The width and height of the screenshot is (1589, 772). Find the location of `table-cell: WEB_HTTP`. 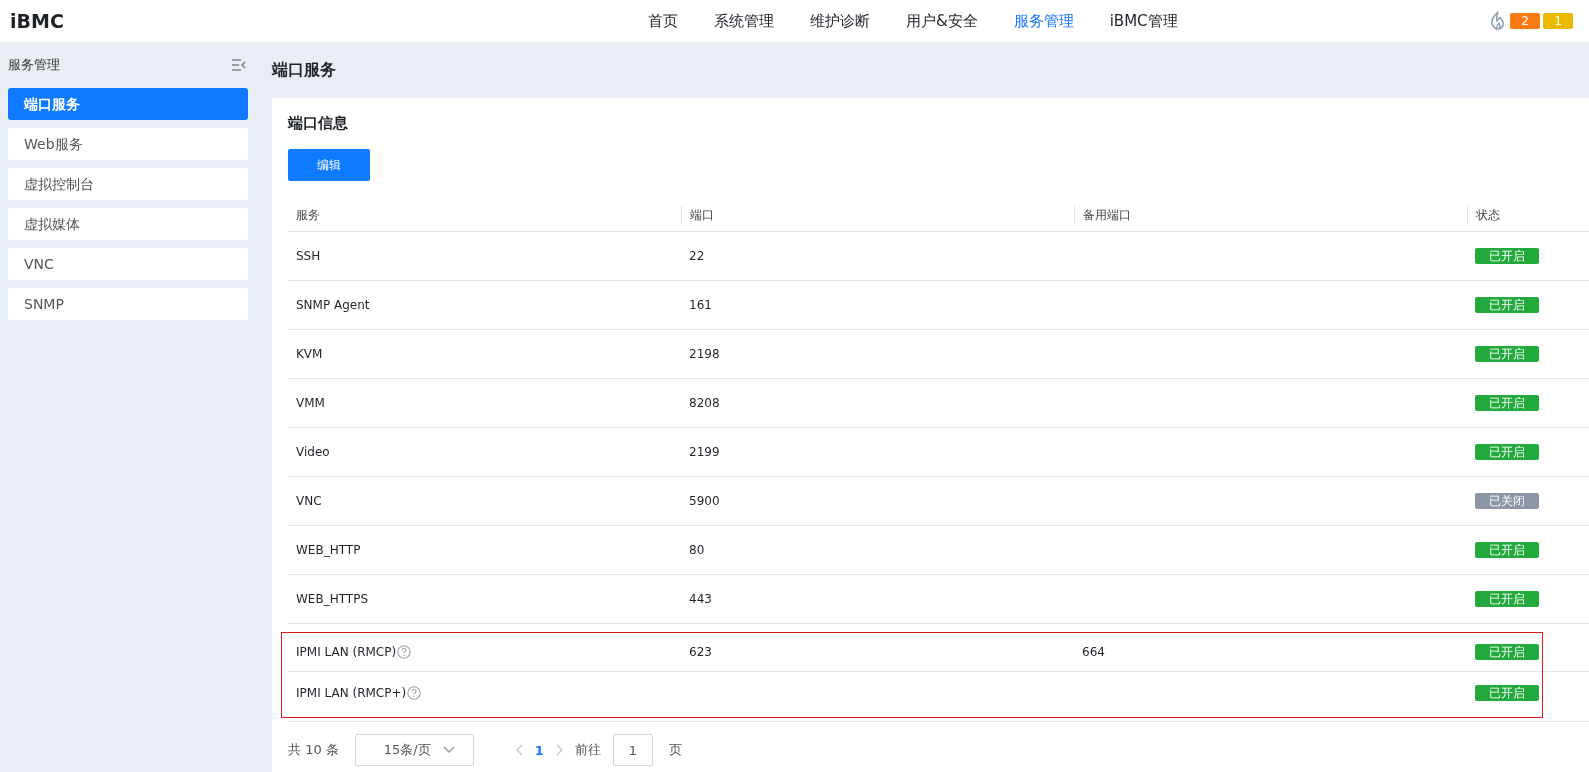

table-cell: WEB_HTTP is located at coordinates (328, 550).